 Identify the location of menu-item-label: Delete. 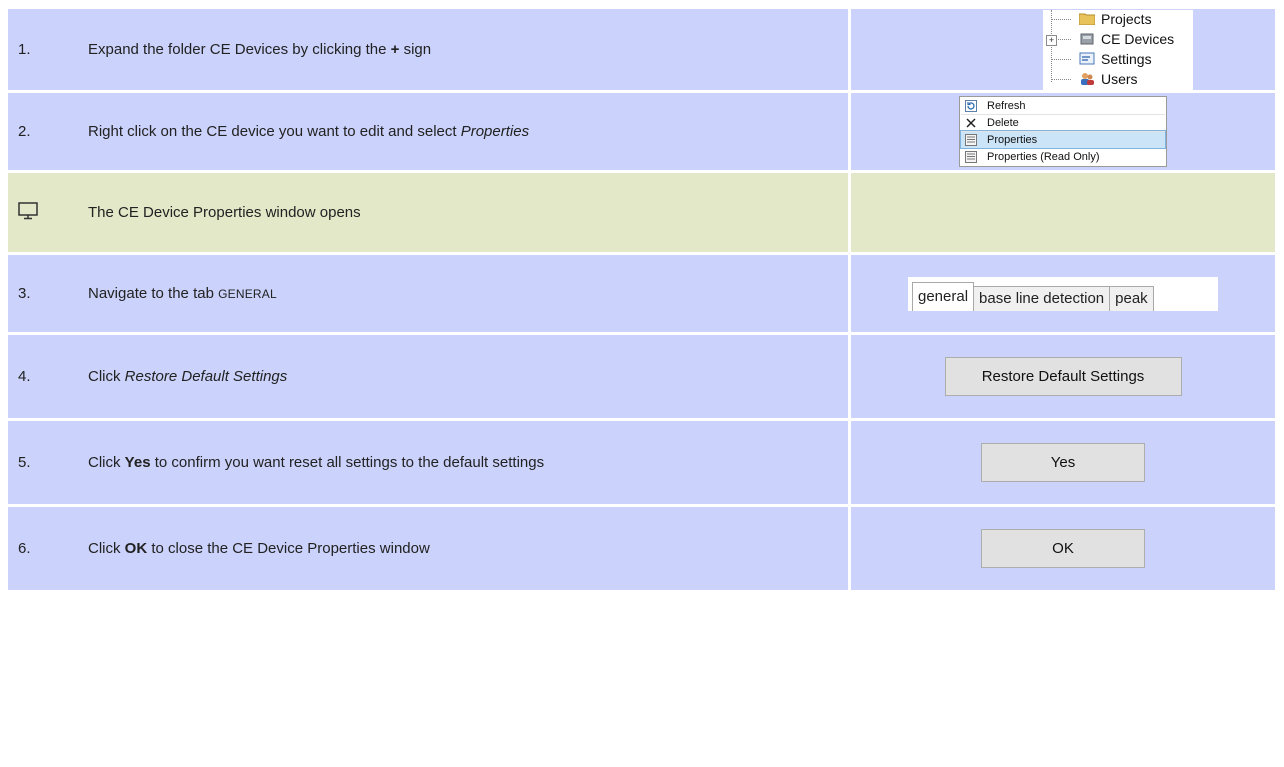
(1003, 123).